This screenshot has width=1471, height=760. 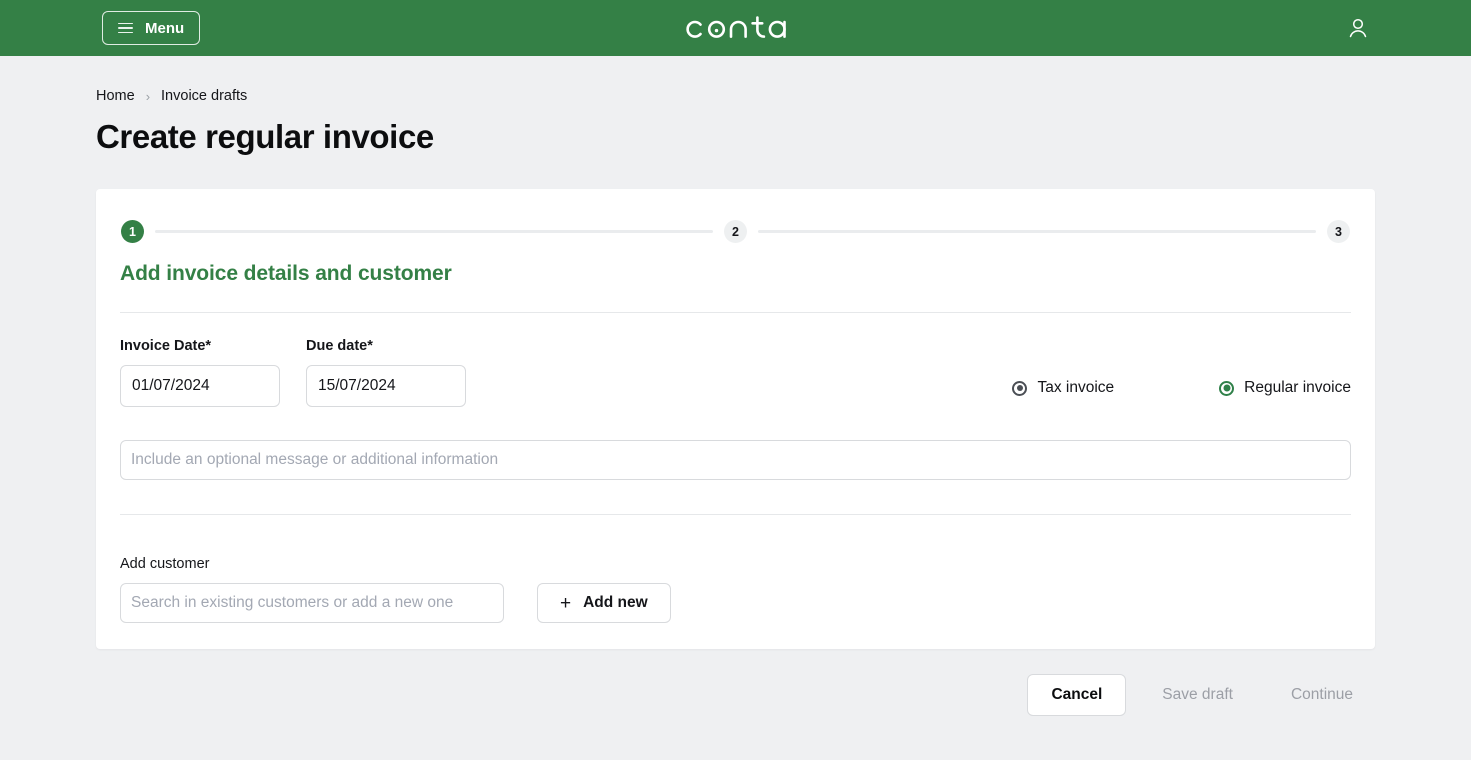 I want to click on hamburger-icon, so click(x=125, y=28).